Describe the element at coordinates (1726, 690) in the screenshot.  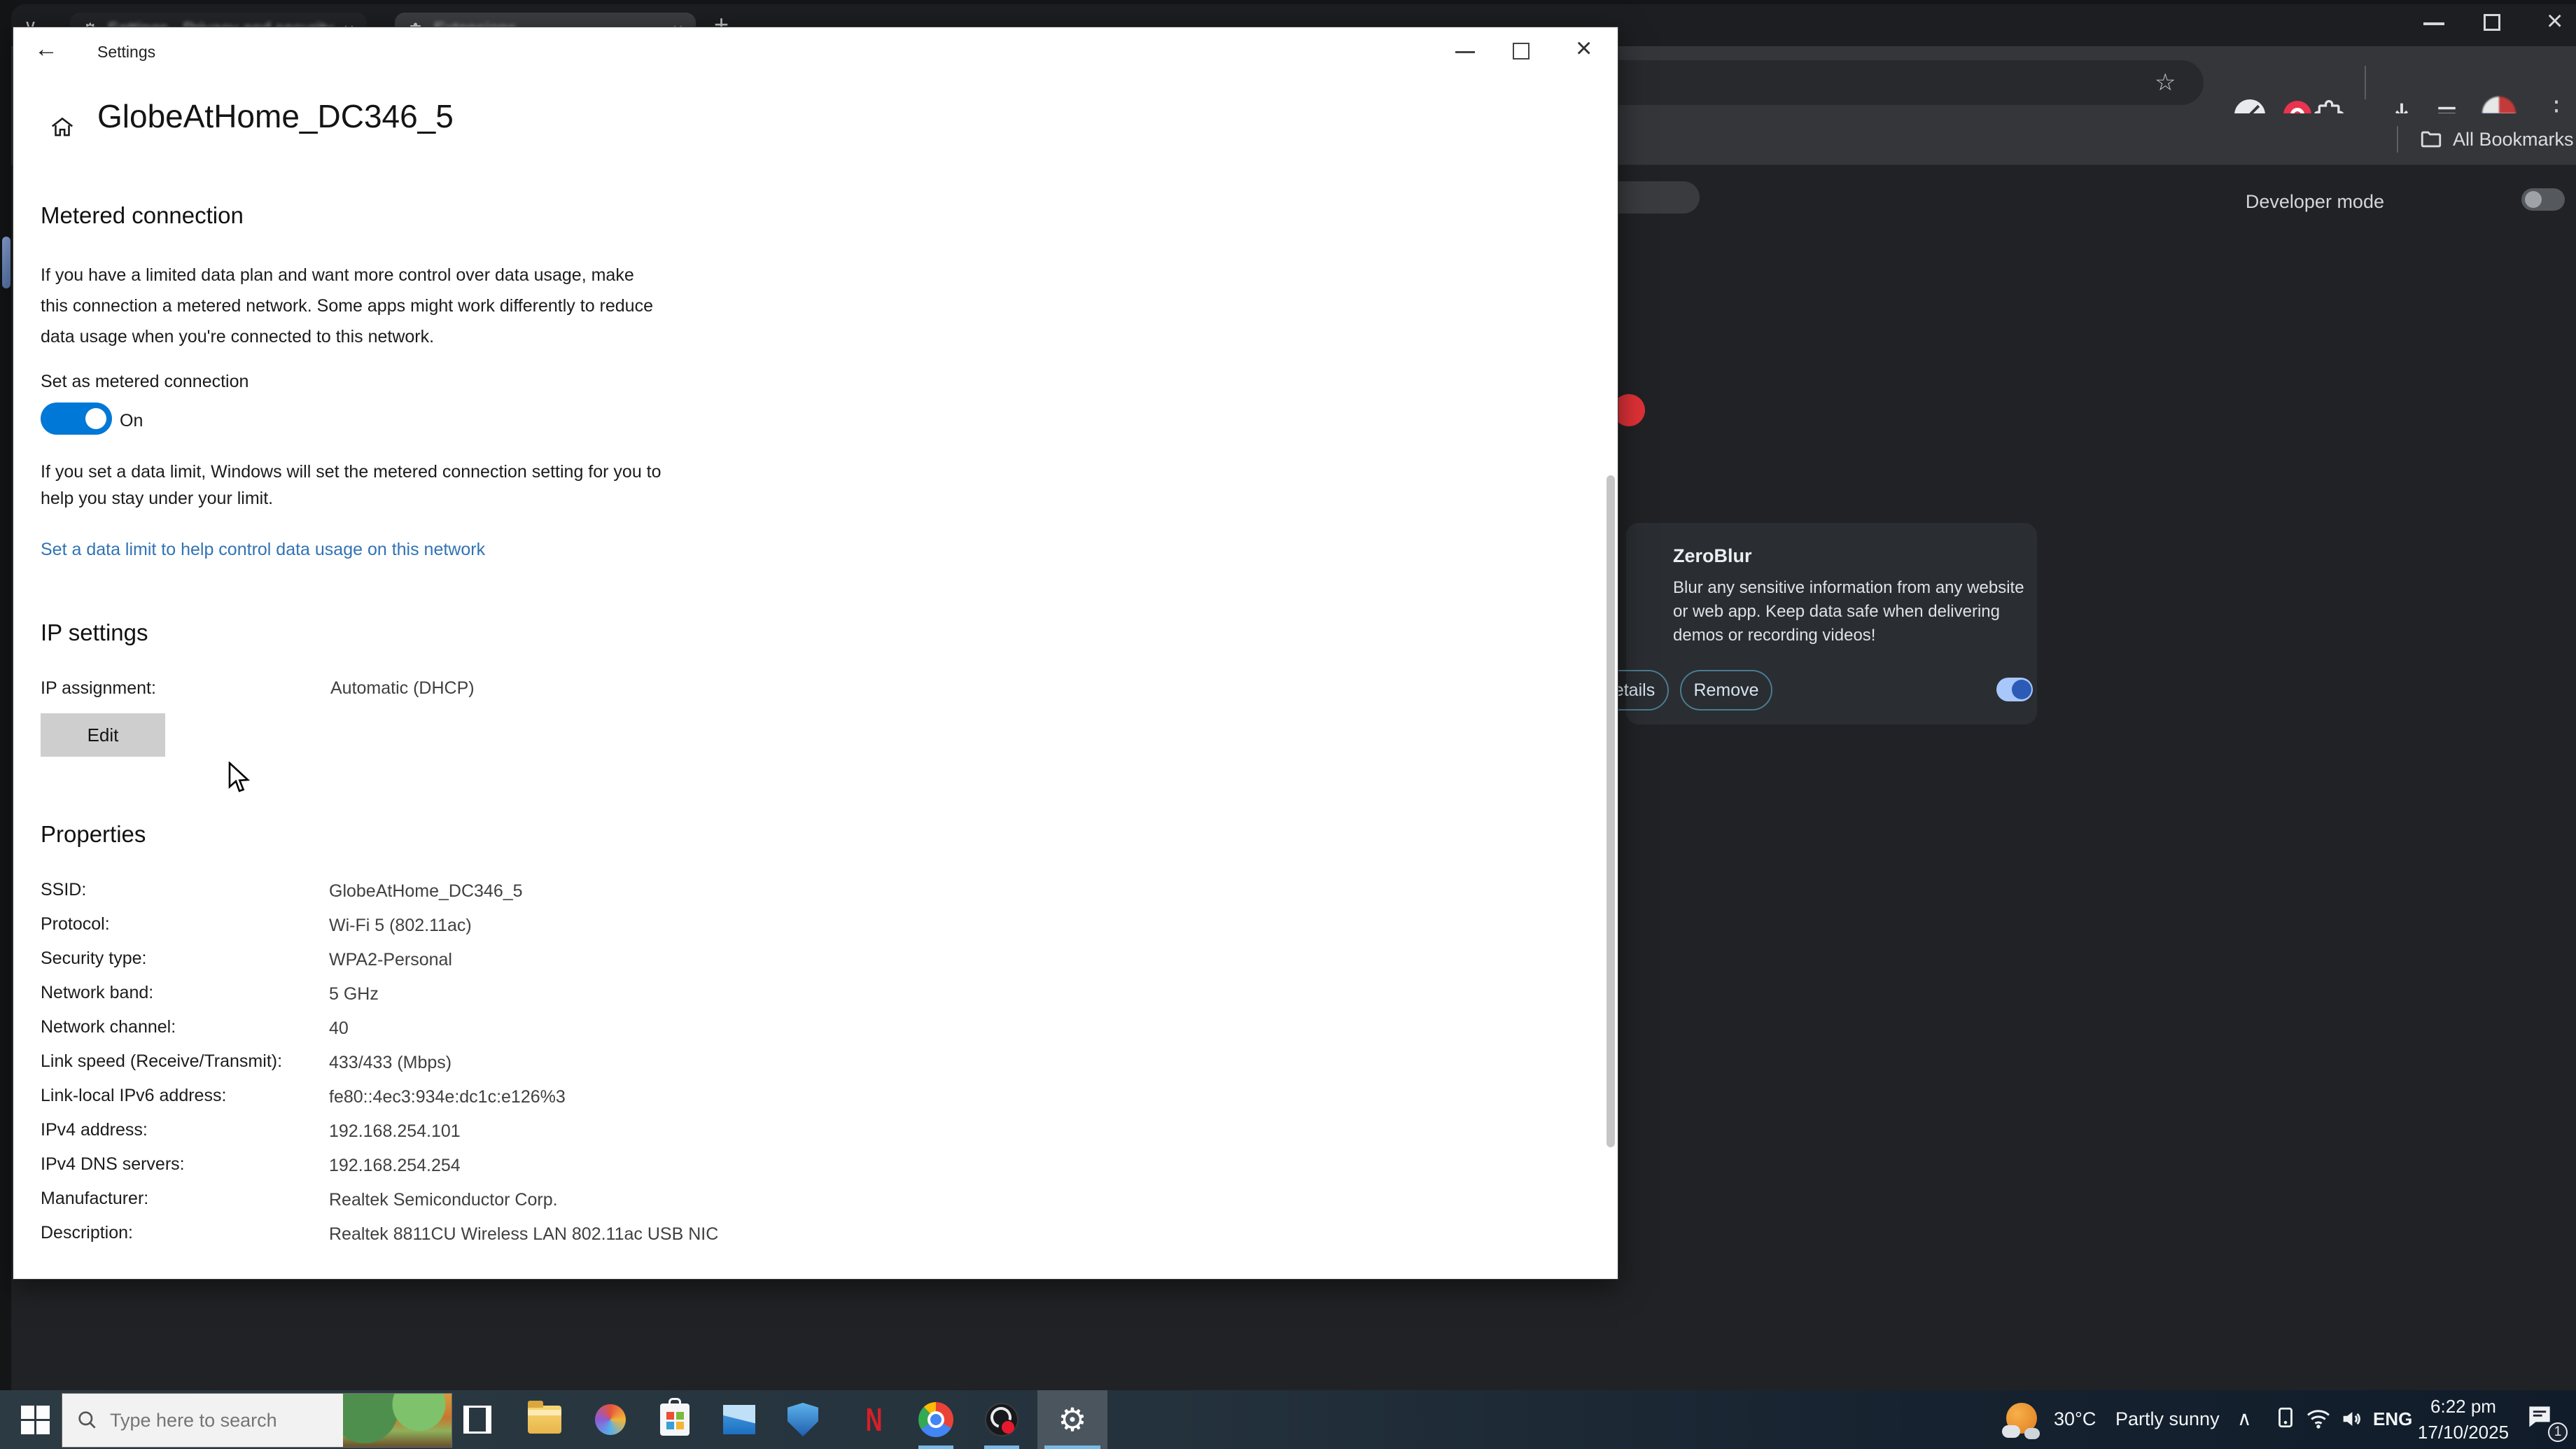
I see `remove-button: Remove` at that location.